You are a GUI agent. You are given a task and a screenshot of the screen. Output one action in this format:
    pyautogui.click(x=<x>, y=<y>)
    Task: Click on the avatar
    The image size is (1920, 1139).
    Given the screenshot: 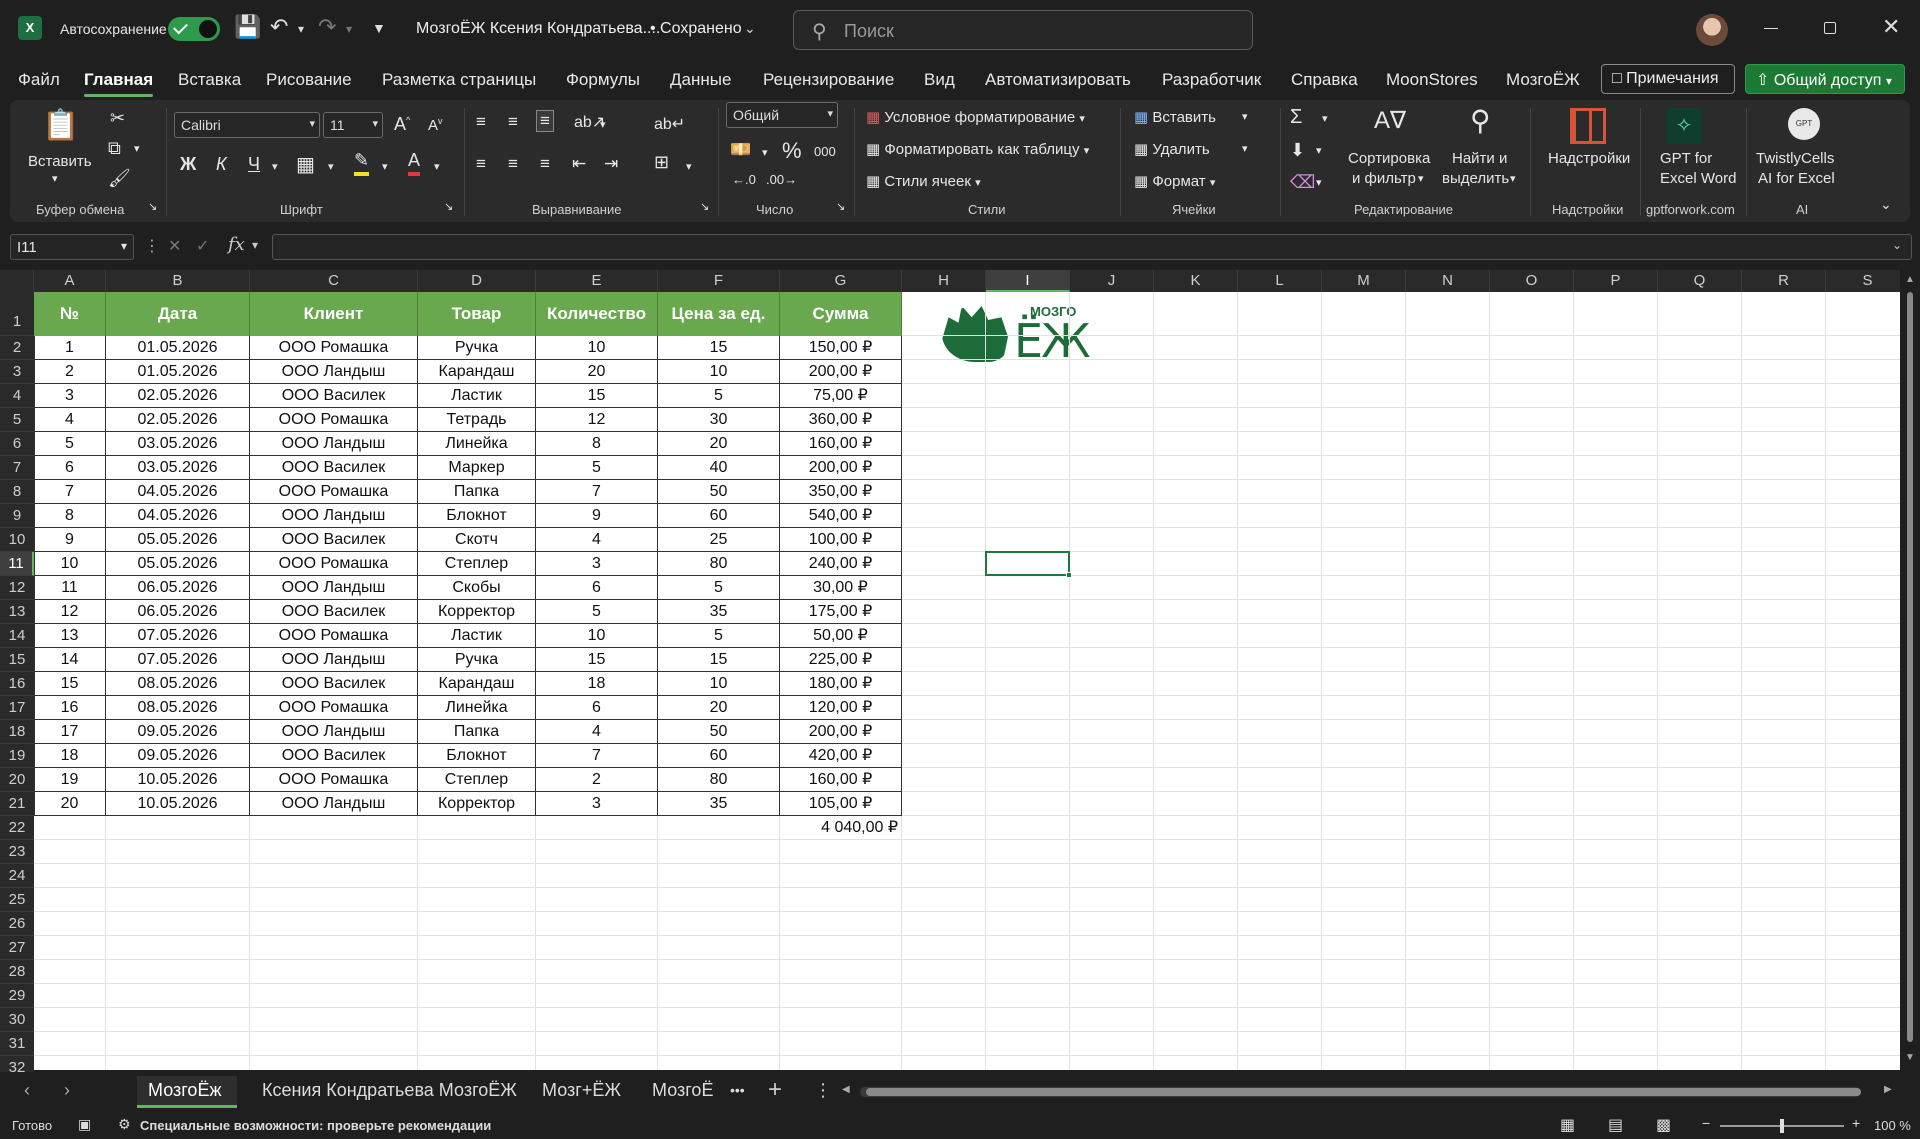 What is the action you would take?
    pyautogui.click(x=1712, y=30)
    